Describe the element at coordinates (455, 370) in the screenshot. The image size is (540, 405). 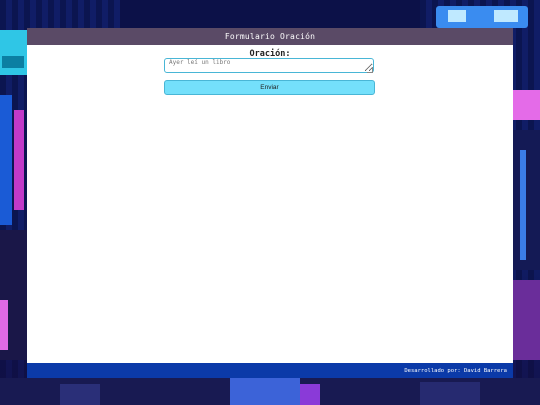
I see `footer-credit: Desarrollado por: David Barrera` at that location.